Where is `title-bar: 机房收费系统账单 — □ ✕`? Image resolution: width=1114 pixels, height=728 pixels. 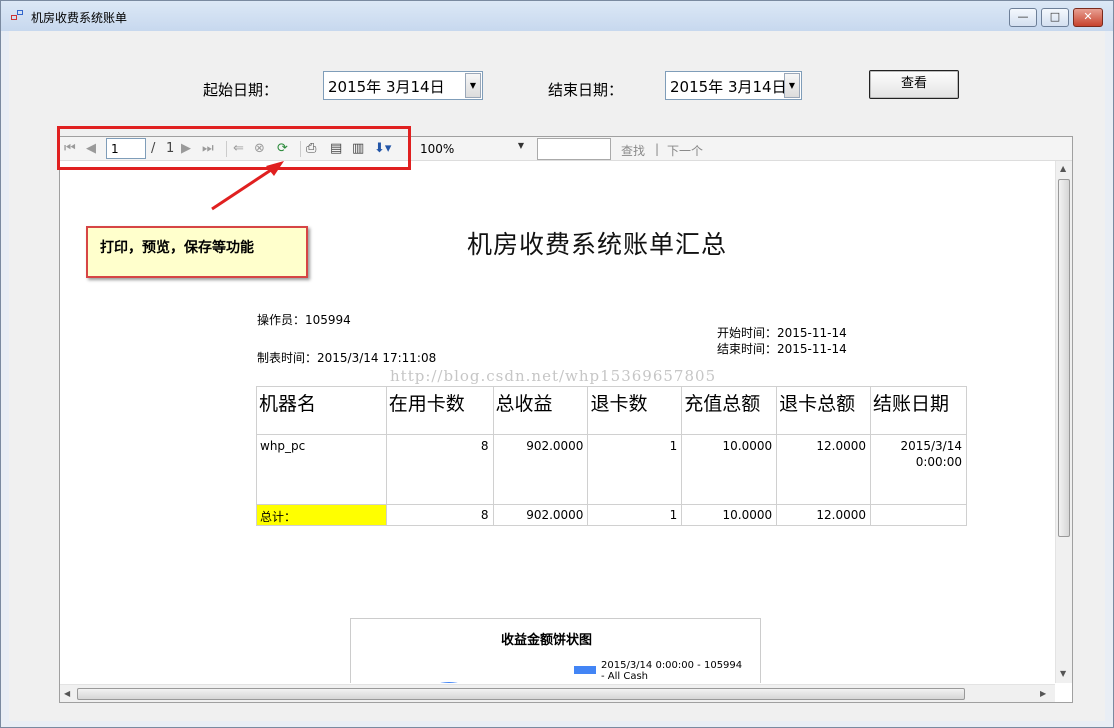 title-bar: 机房收费系统账单 — □ ✕ is located at coordinates (557, 16).